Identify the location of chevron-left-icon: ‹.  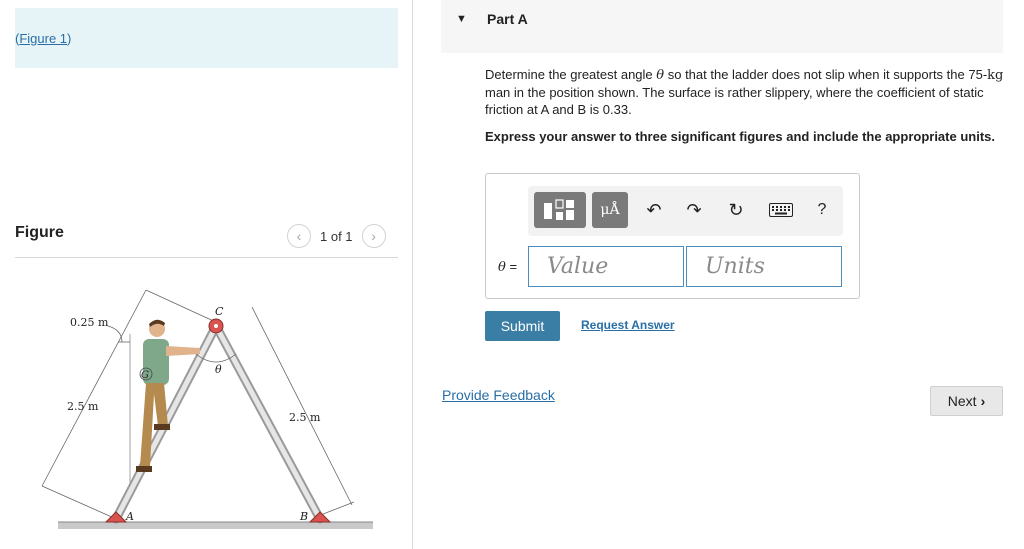
(299, 236).